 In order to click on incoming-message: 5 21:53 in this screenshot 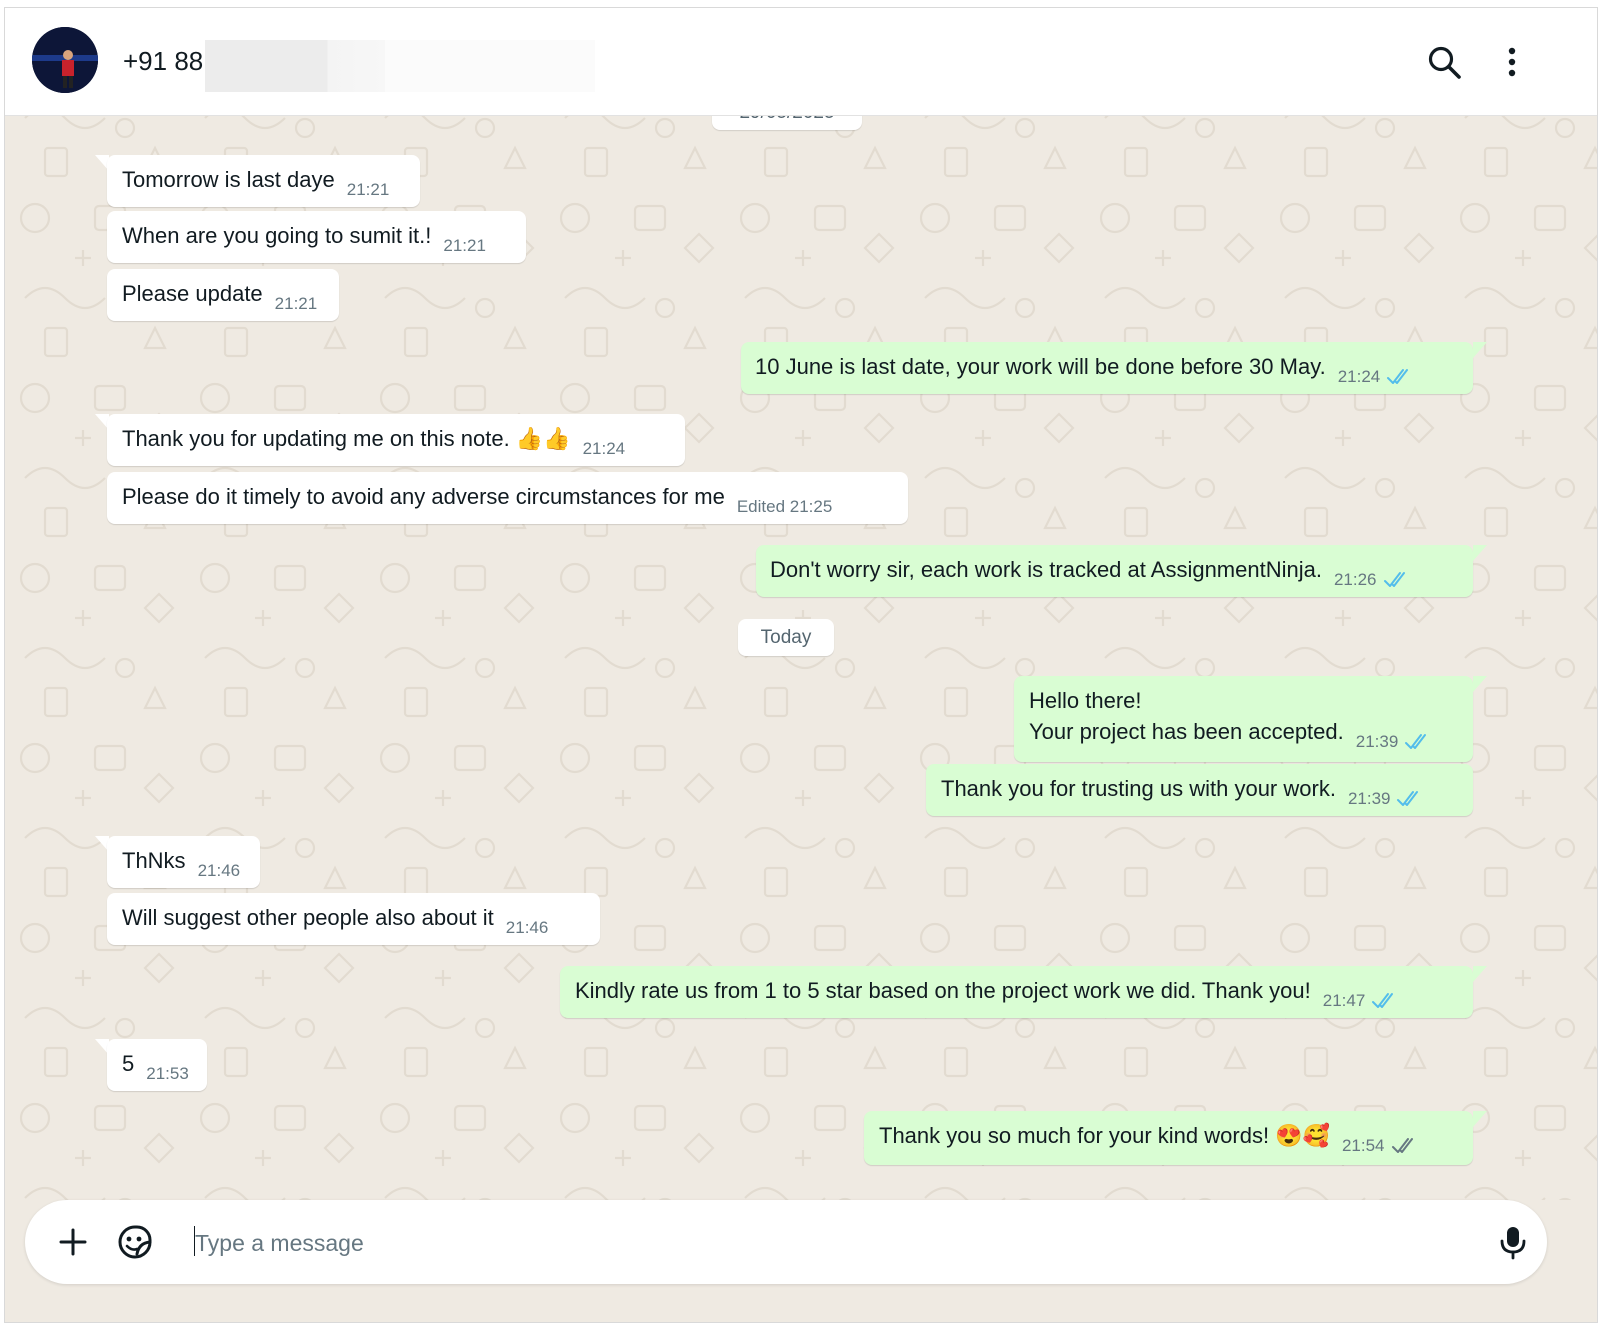, I will do `click(157, 1065)`.